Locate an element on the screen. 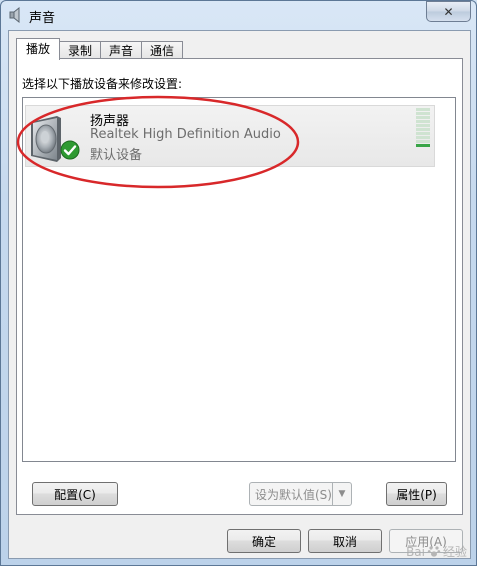  volume-level-meter is located at coordinates (423, 129).